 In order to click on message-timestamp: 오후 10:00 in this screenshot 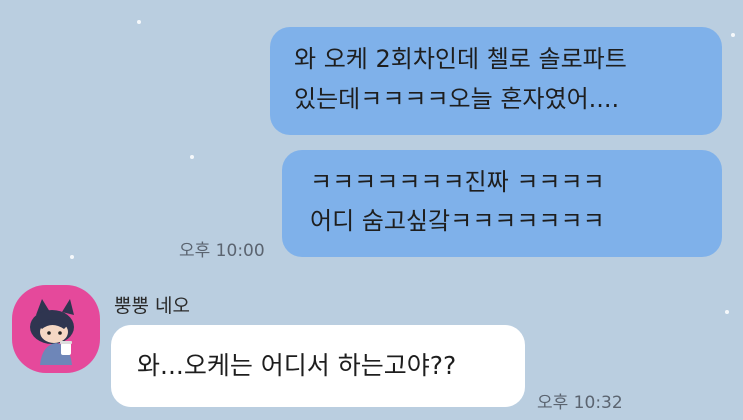, I will do `click(222, 251)`.